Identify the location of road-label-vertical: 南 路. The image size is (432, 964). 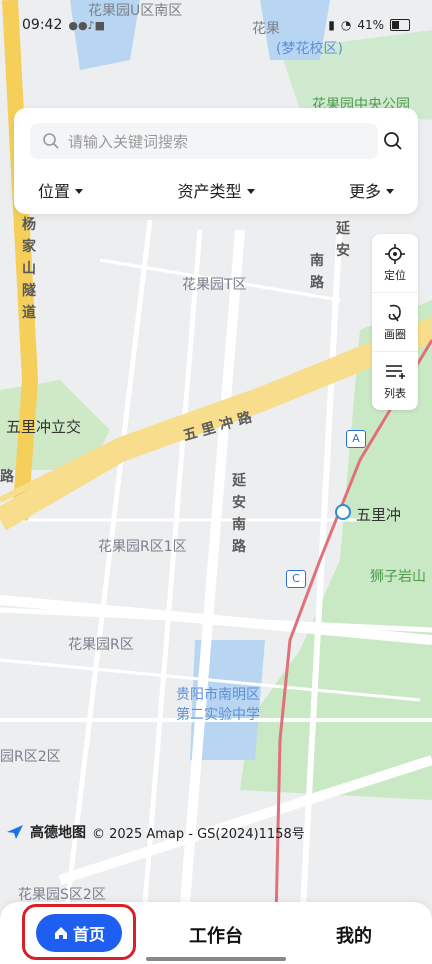
(317, 272).